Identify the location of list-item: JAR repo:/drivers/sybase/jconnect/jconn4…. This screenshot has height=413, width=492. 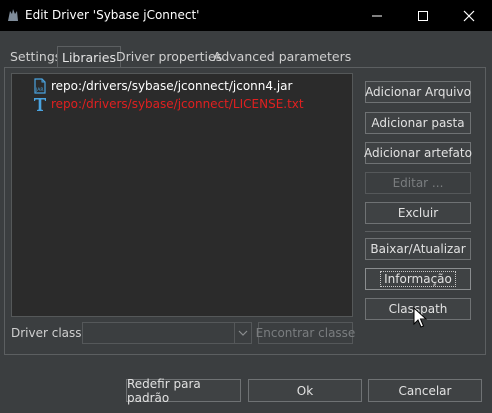
(162, 86).